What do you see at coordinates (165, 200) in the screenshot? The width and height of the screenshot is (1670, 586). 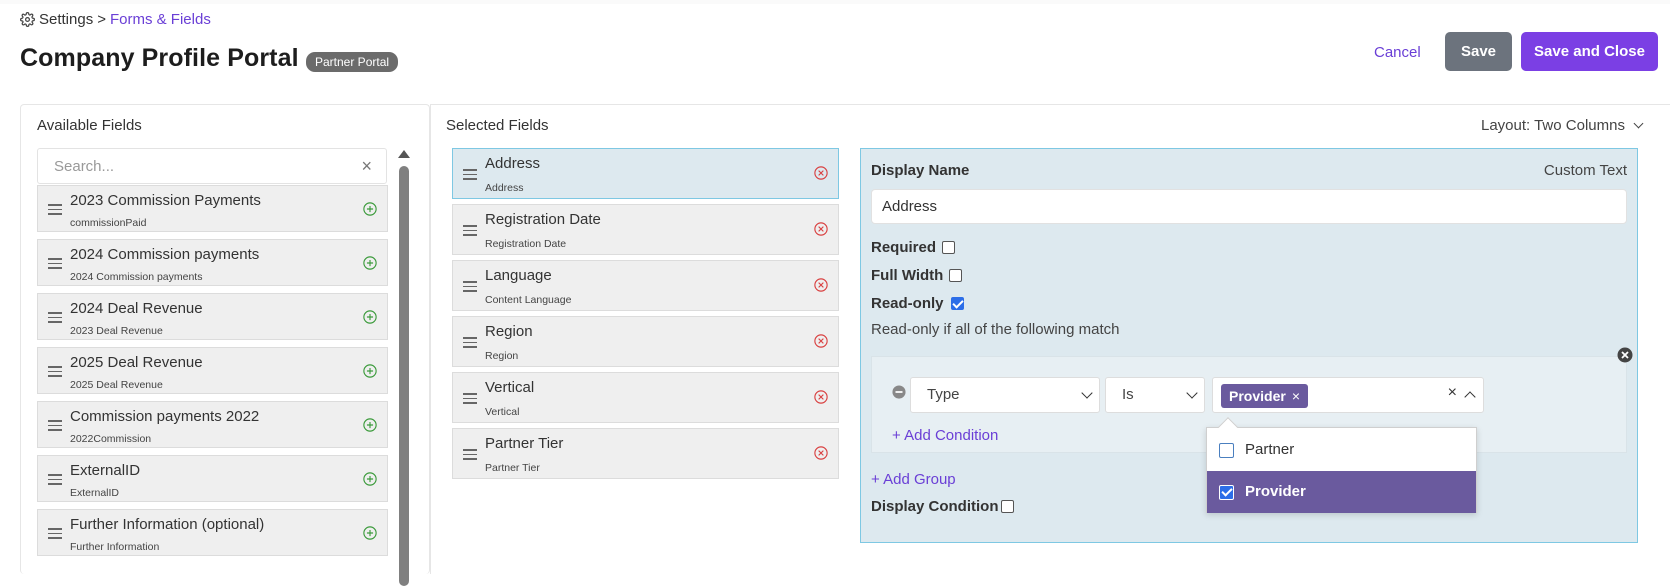 I see `field-title: 2023 Commission Payments` at bounding box center [165, 200].